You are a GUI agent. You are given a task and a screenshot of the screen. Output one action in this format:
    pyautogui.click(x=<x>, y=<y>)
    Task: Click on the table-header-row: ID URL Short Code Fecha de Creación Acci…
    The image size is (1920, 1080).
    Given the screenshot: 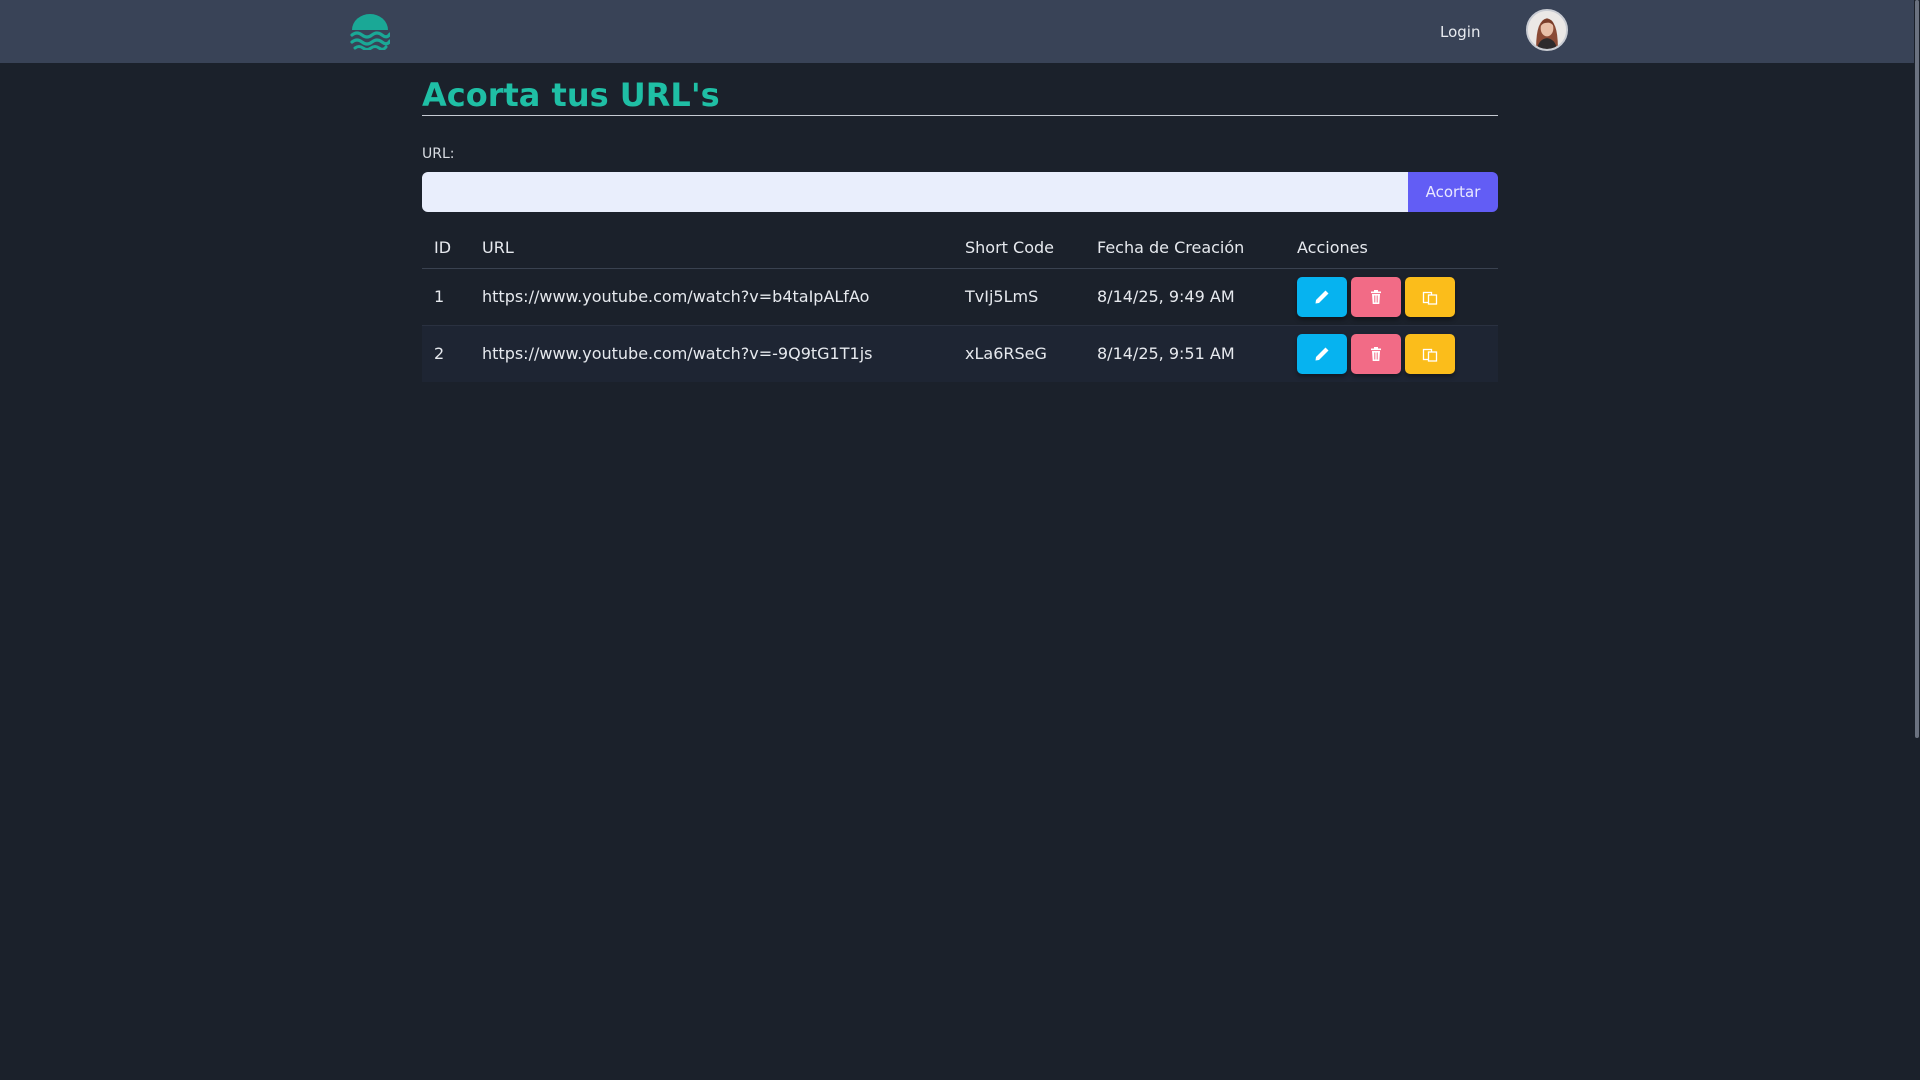 What is the action you would take?
    pyautogui.click(x=960, y=248)
    